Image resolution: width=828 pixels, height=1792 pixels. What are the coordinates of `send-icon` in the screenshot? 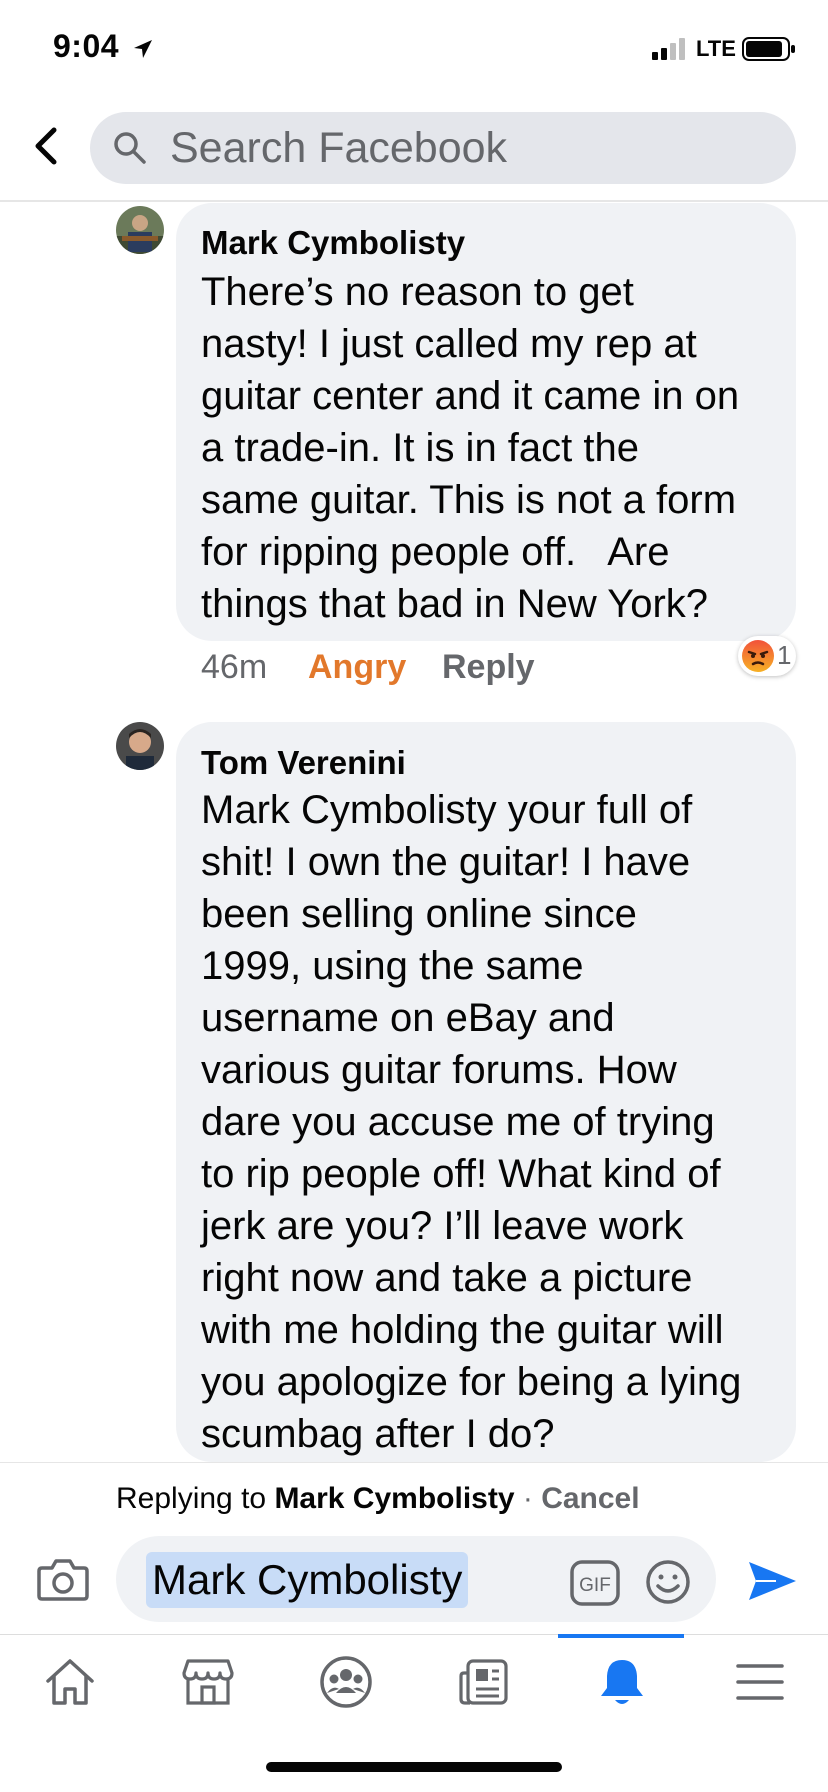 It's located at (772, 1581).